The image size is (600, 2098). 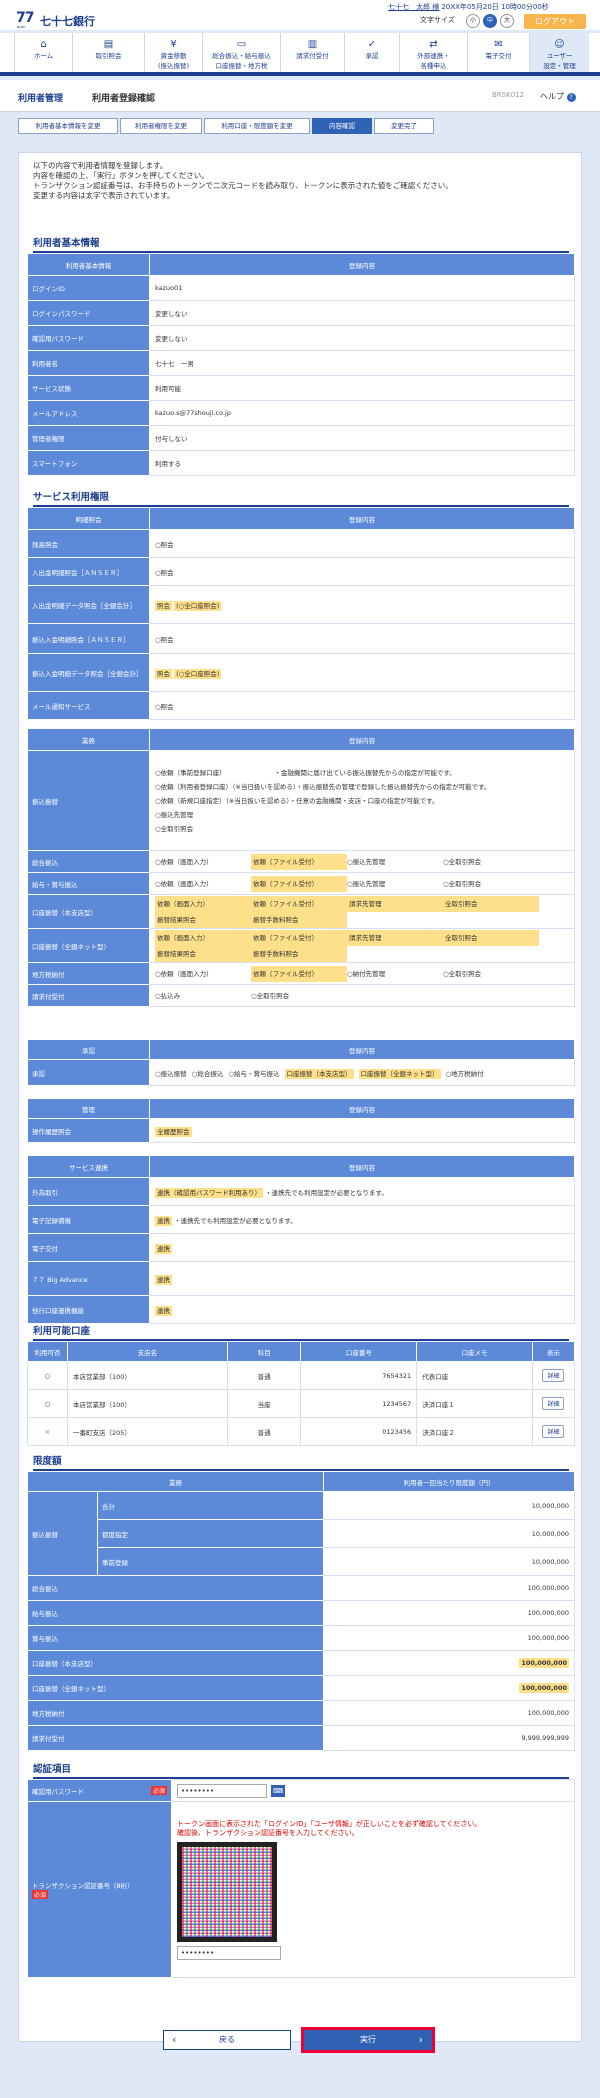 What do you see at coordinates (163, 605) in the screenshot?
I see `inquiry-checked: 照会` at bounding box center [163, 605].